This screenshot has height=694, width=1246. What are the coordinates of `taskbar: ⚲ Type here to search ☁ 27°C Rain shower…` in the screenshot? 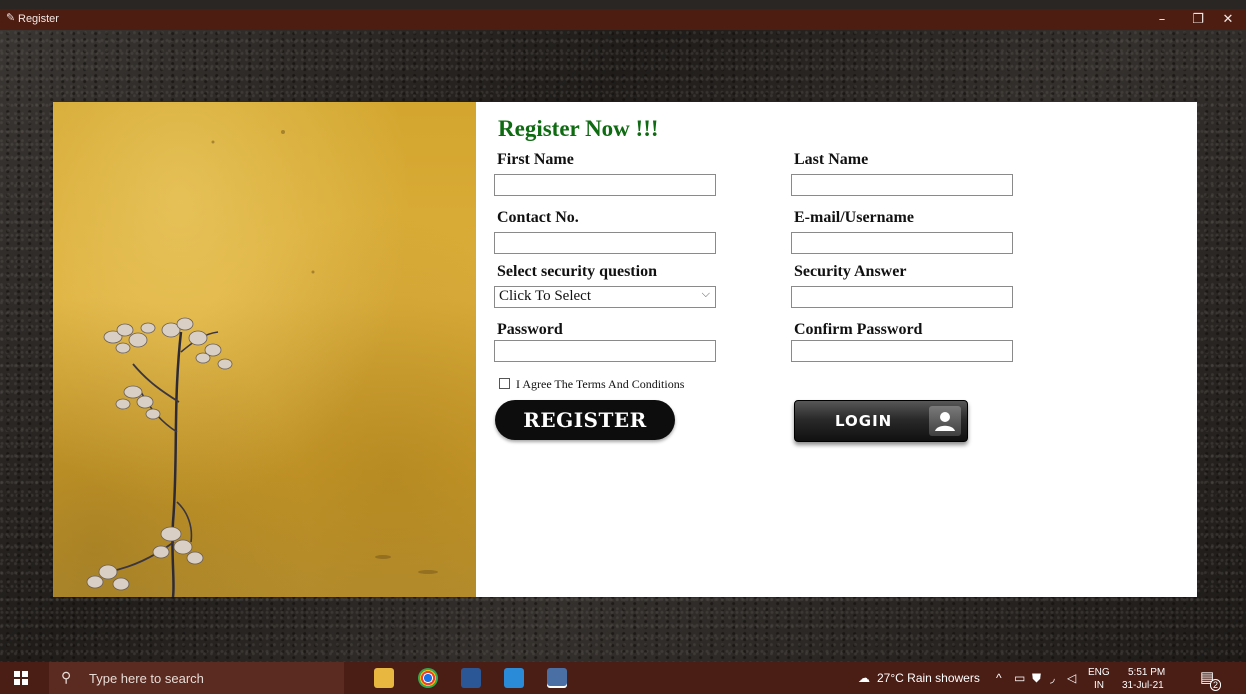 It's located at (623, 678).